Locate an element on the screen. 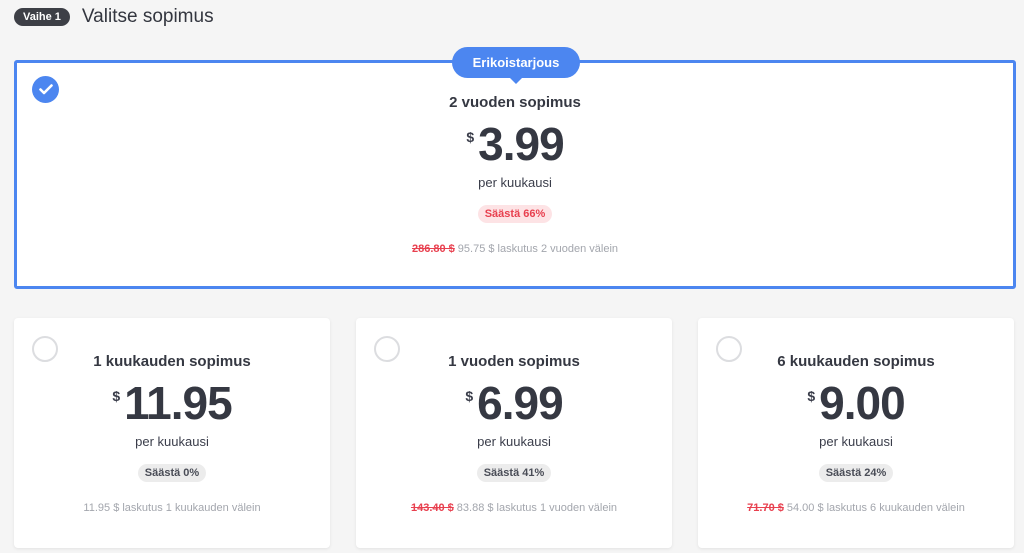  savings-badge: Säästä 0% is located at coordinates (172, 473).